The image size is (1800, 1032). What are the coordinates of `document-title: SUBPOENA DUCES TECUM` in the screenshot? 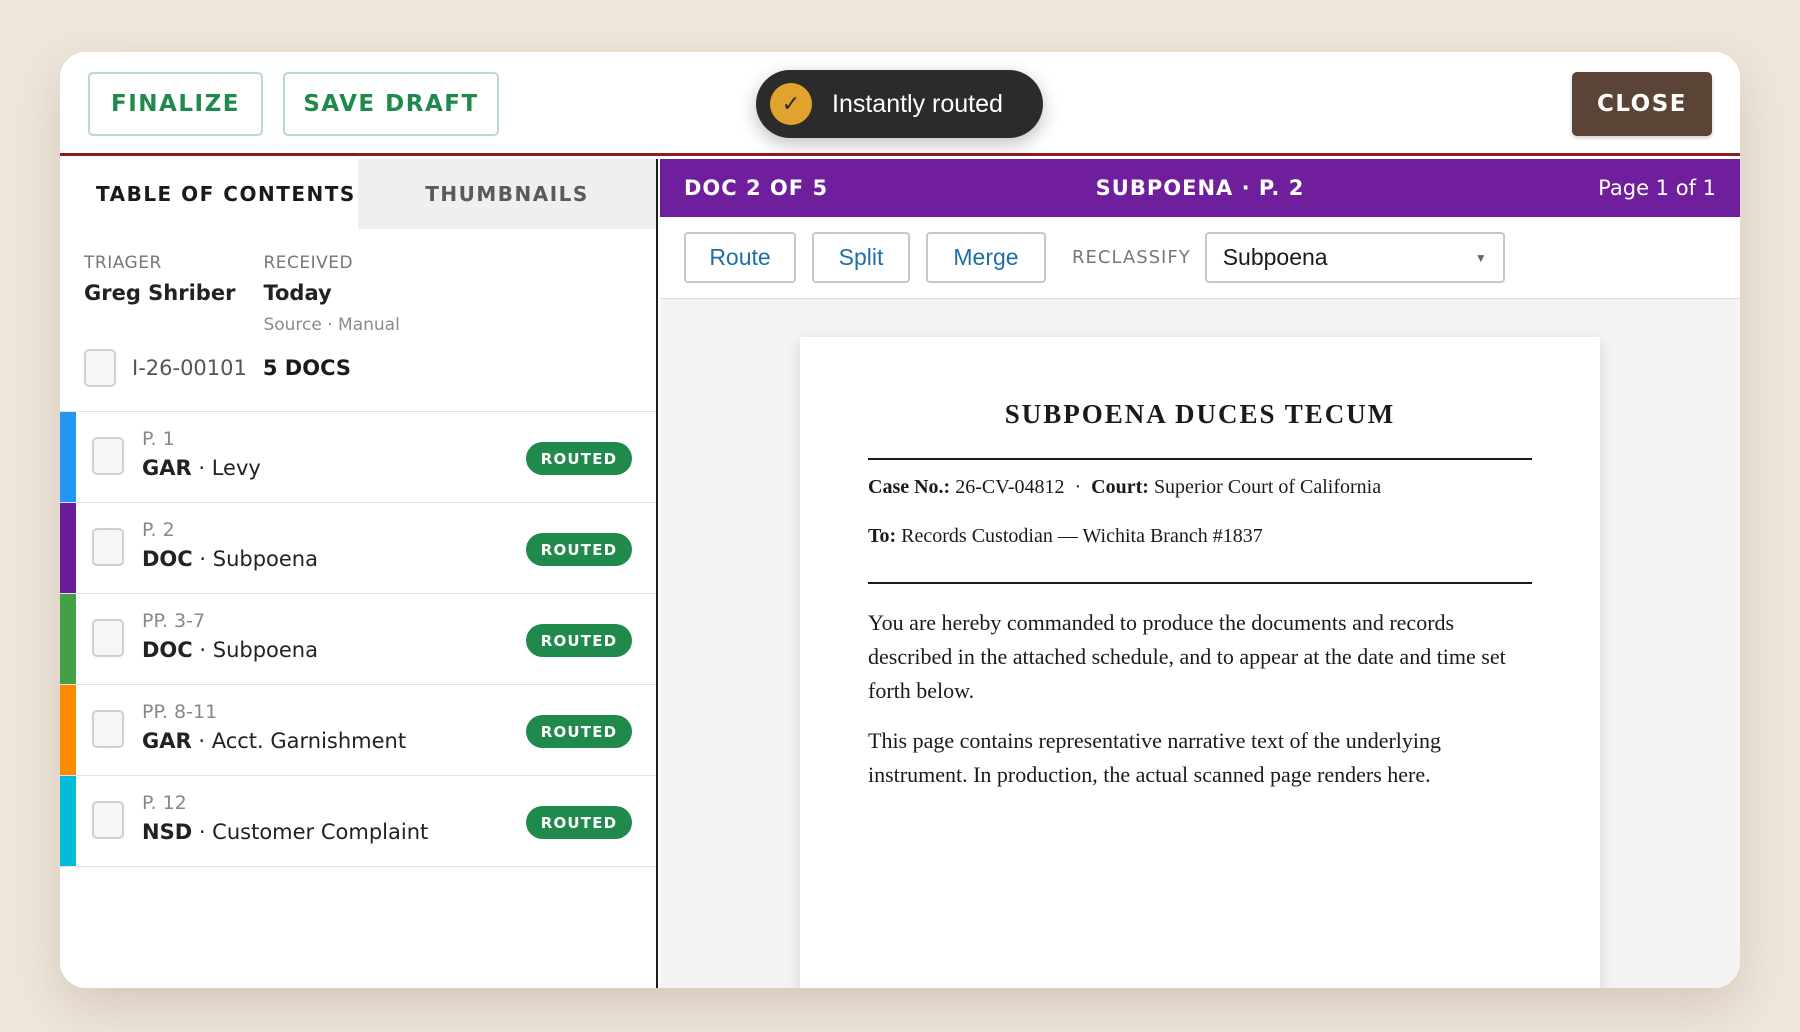 It's located at (1200, 414).